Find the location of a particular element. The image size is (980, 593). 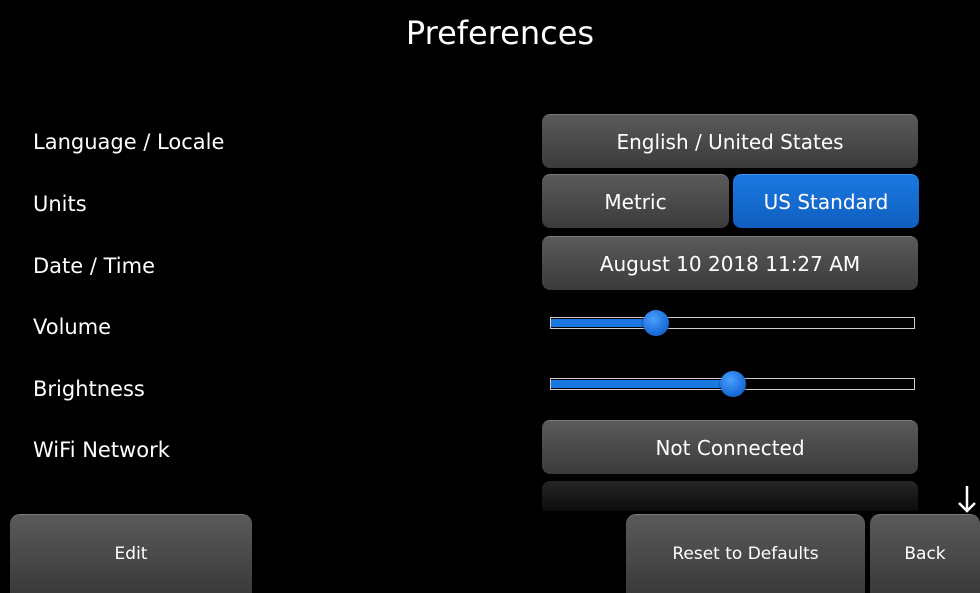

edit-button: Edit is located at coordinates (131, 553).